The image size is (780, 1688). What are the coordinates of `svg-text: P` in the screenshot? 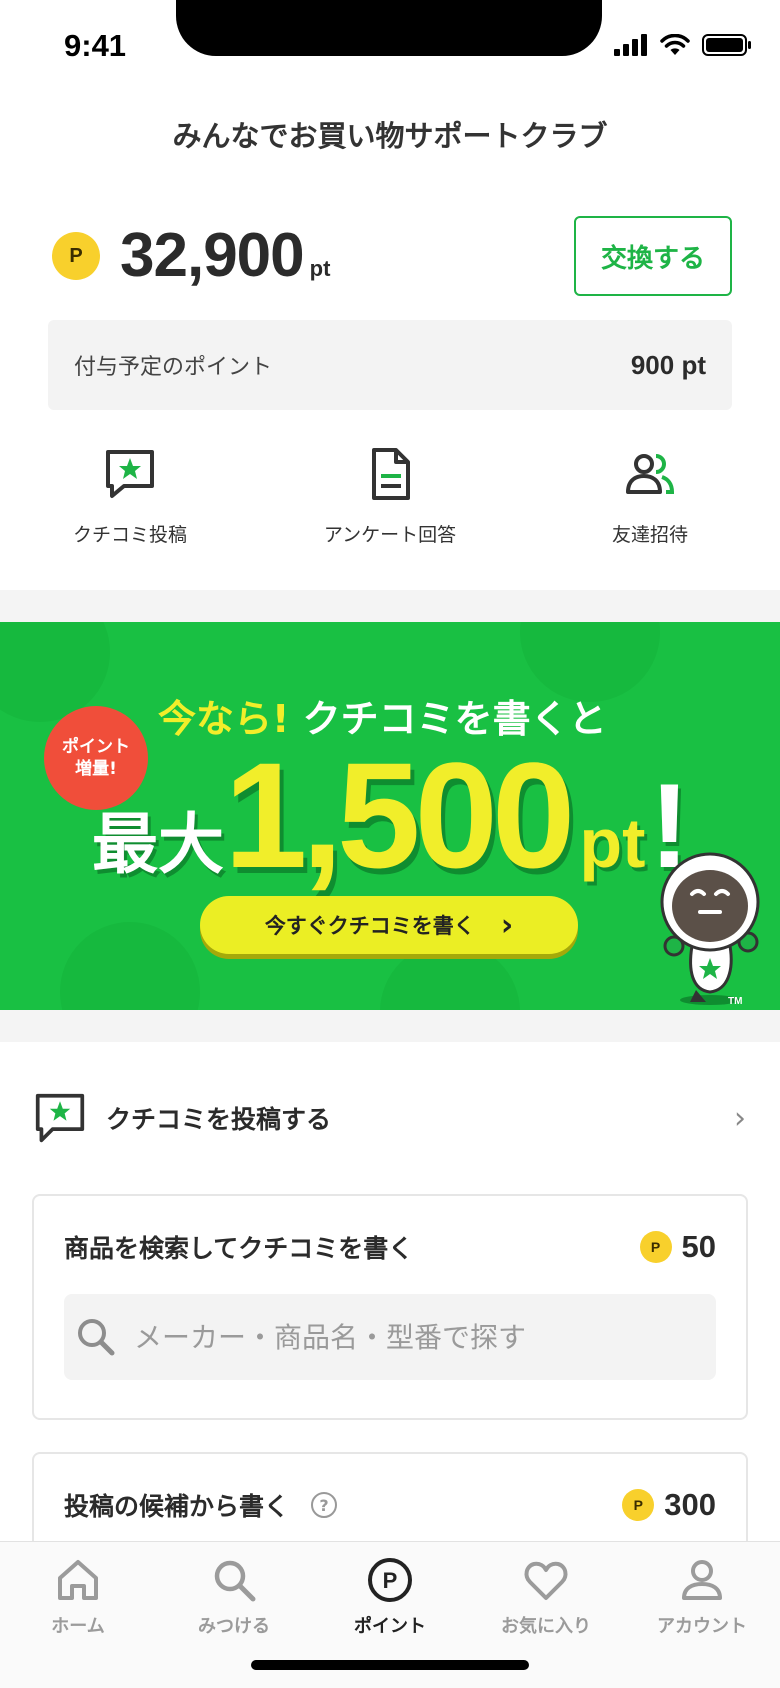 It's located at (390, 1580).